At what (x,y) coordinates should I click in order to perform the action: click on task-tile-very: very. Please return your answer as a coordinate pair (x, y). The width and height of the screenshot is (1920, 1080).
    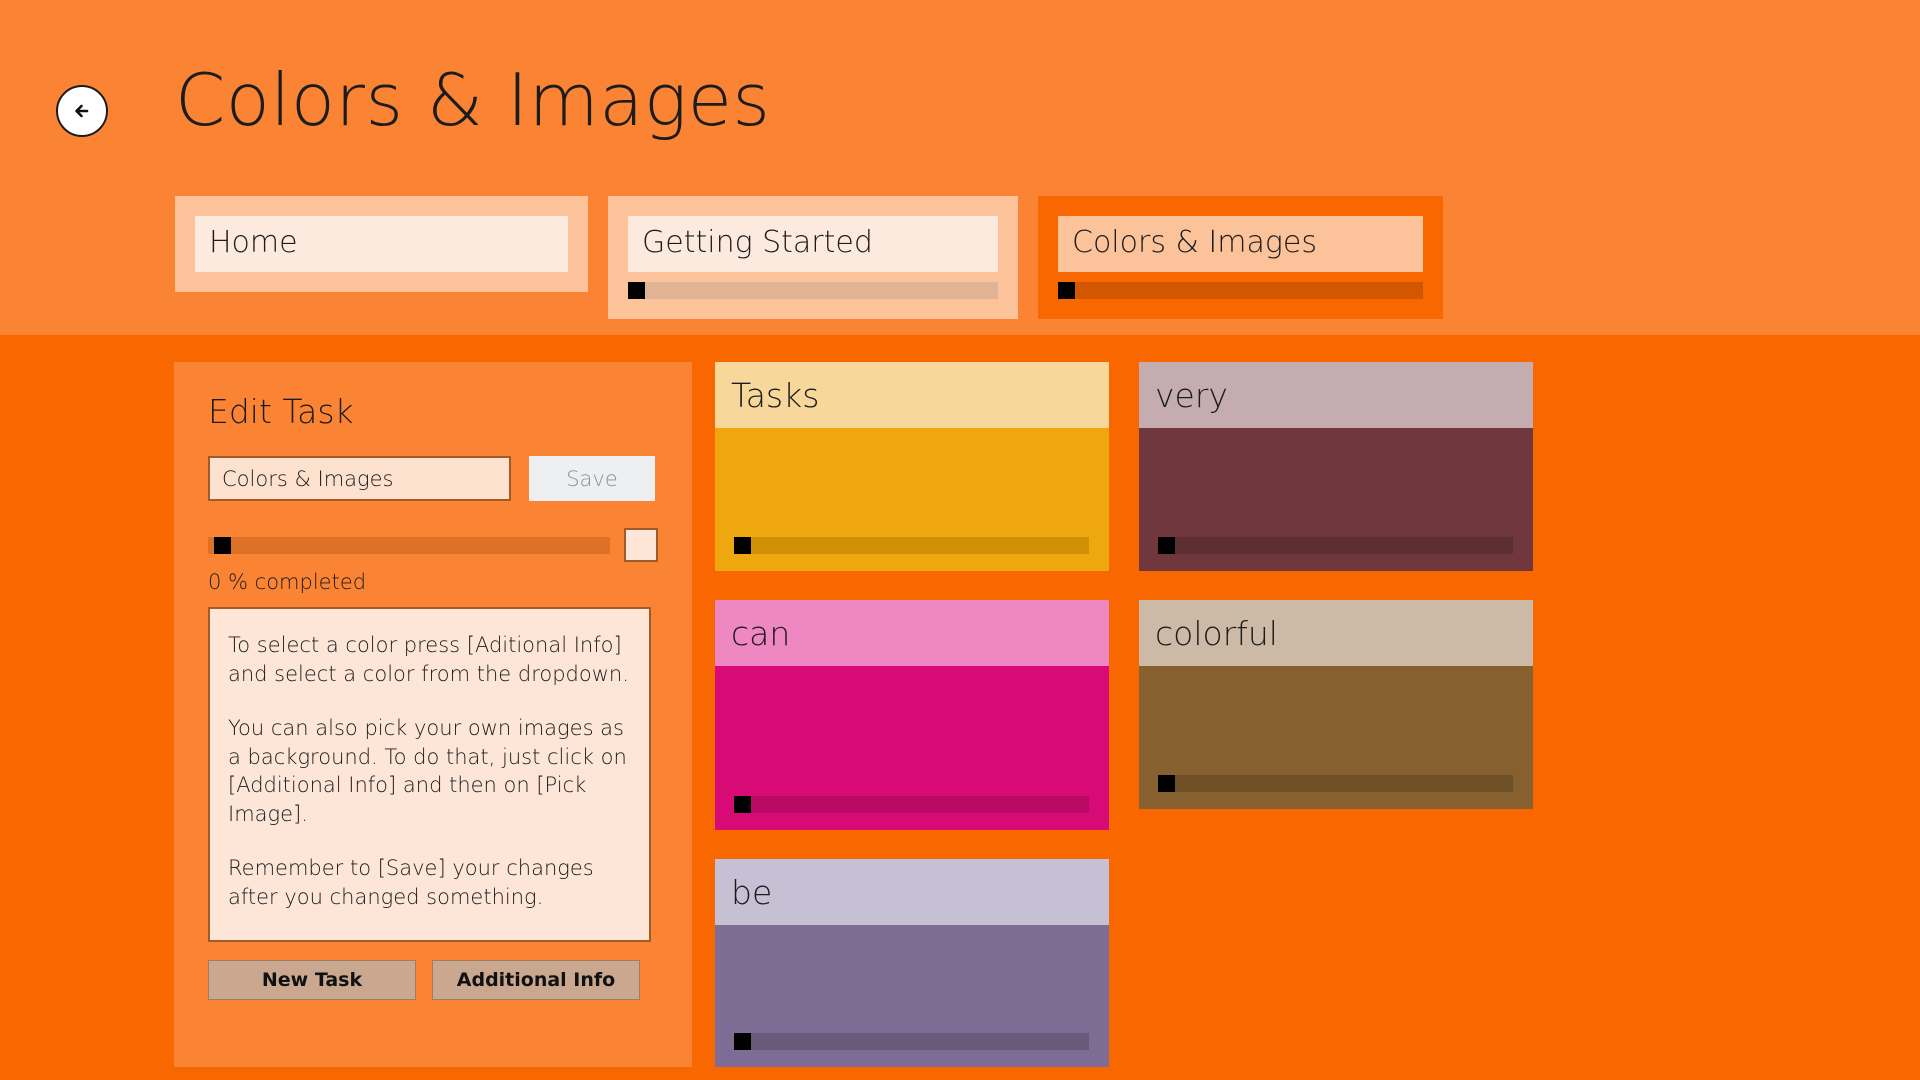
    Looking at the image, I should click on (1336, 466).